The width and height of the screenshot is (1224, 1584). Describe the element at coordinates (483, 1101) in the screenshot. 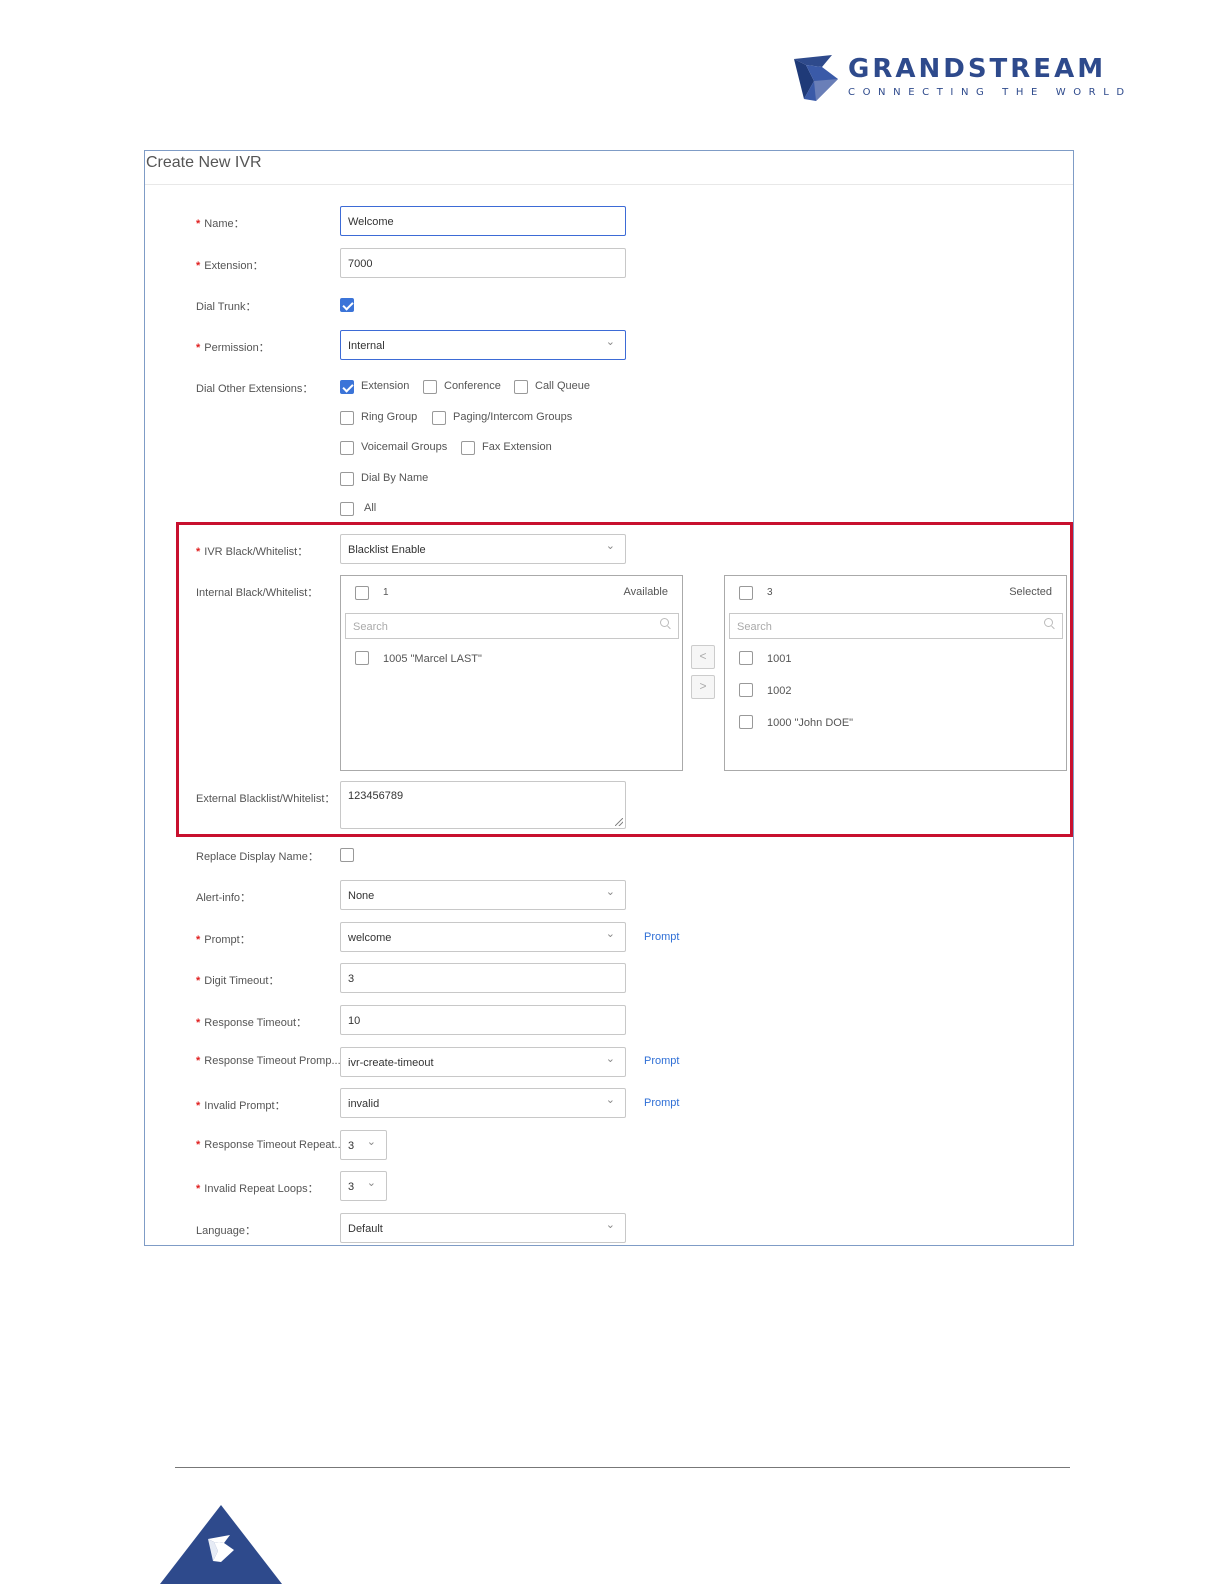

I see `invalid-prompt-select: invalid` at that location.